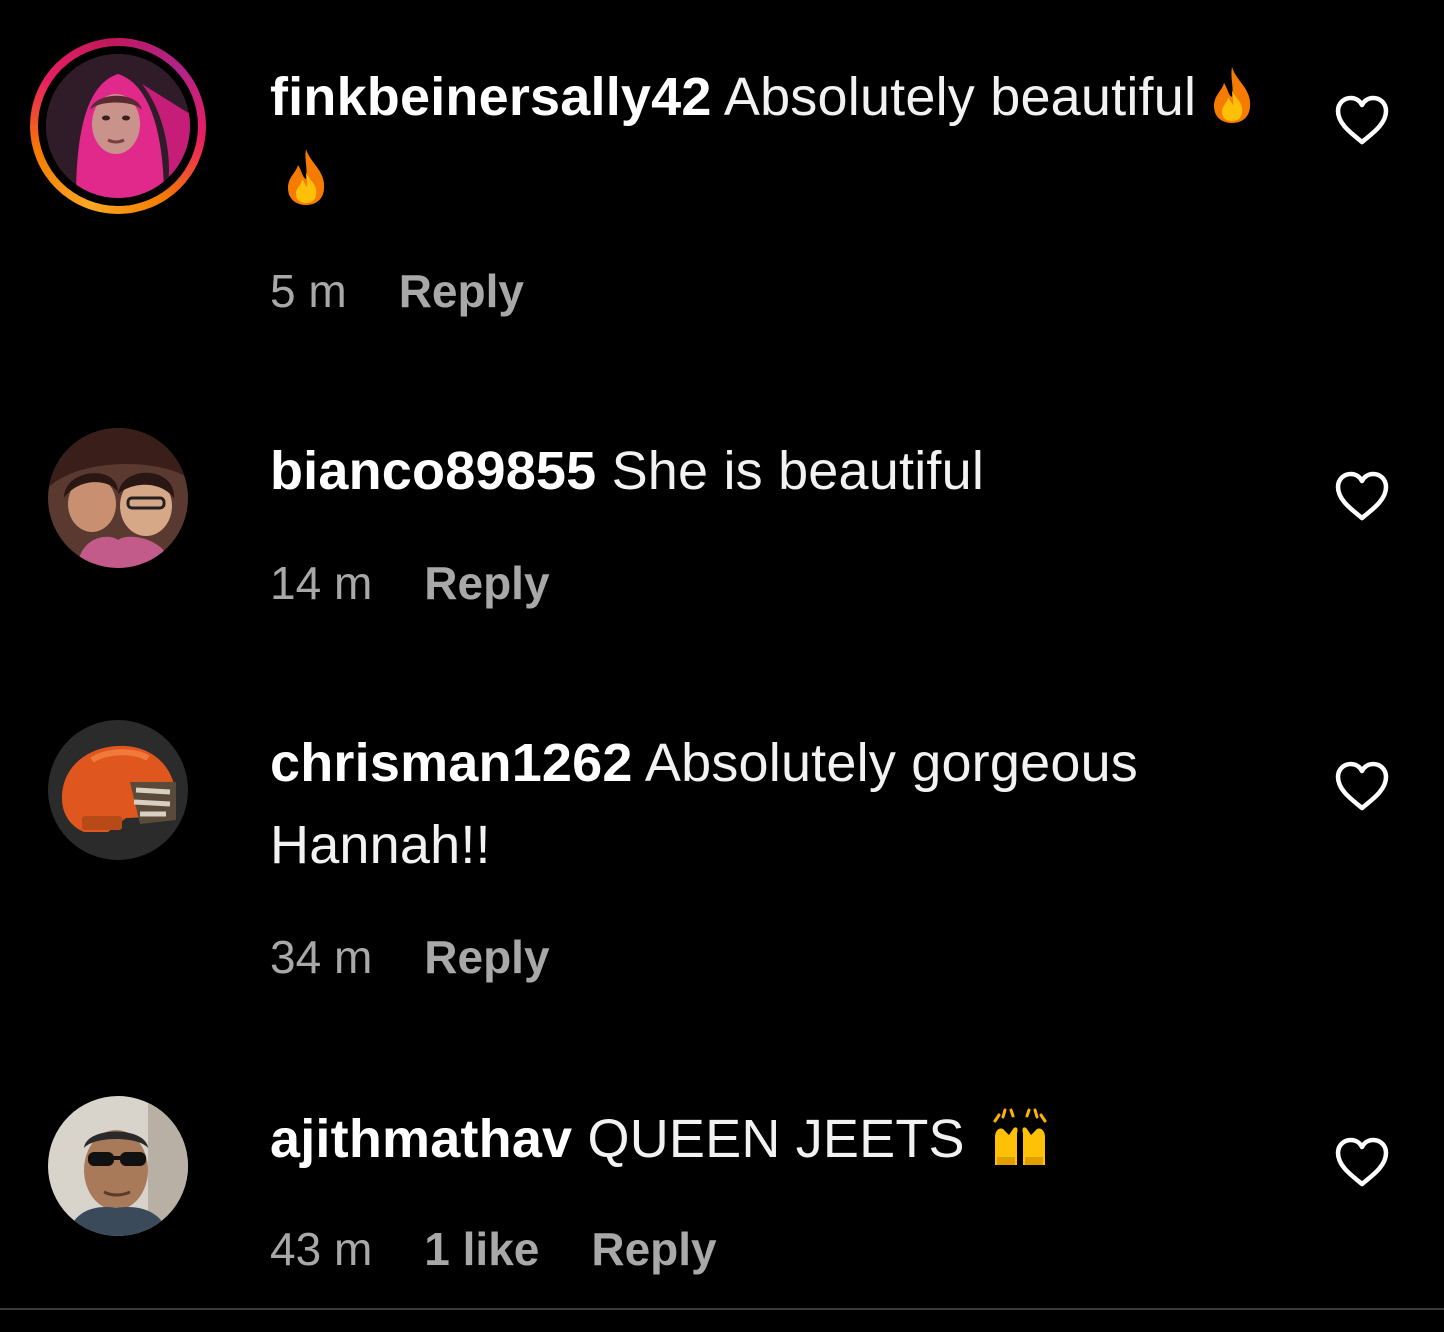  I want to click on comment-time: 5 m, so click(308, 291).